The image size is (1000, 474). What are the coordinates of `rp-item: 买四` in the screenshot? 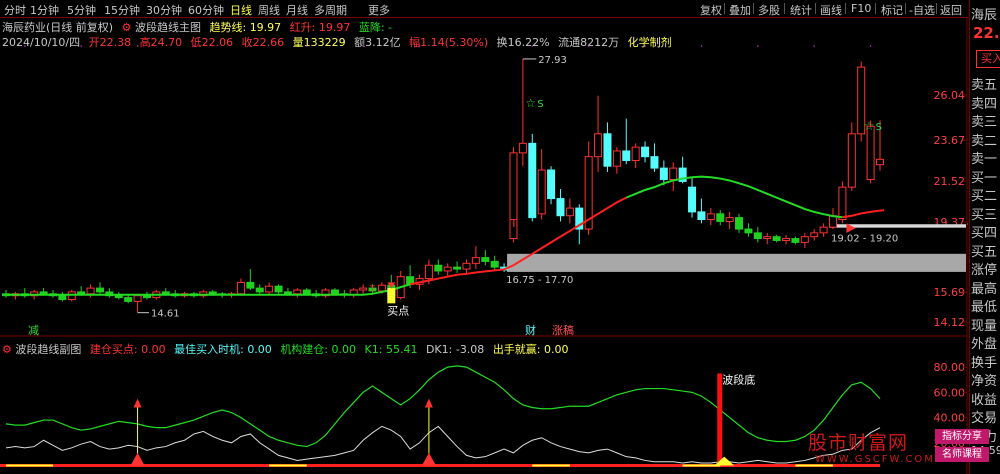 It's located at (984, 233).